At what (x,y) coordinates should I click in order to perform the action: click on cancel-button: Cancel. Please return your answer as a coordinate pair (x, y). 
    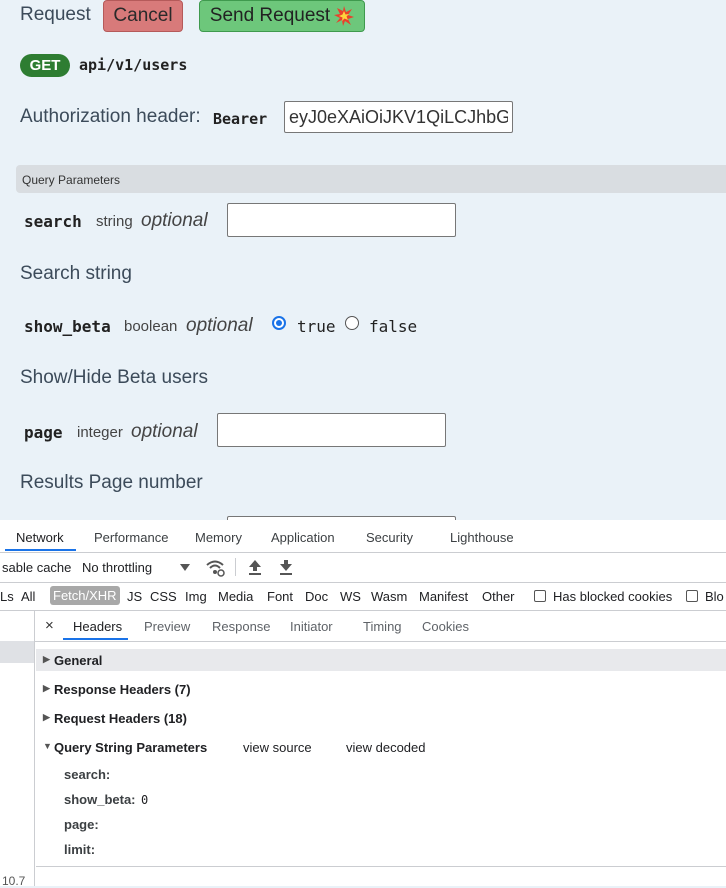
    Looking at the image, I should click on (143, 16).